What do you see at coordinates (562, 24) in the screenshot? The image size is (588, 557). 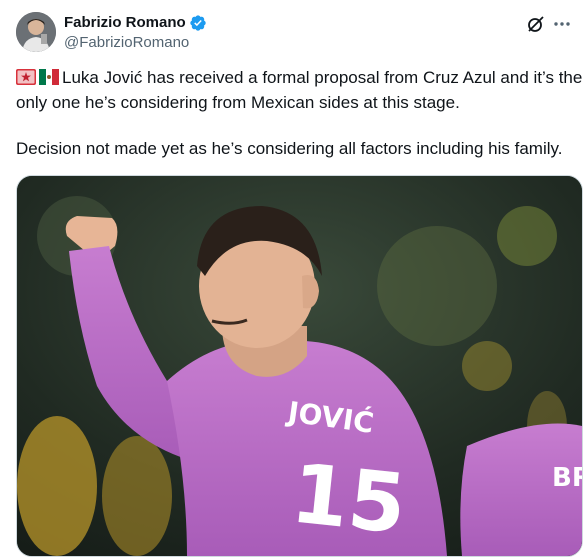 I see `more-options-icon` at bounding box center [562, 24].